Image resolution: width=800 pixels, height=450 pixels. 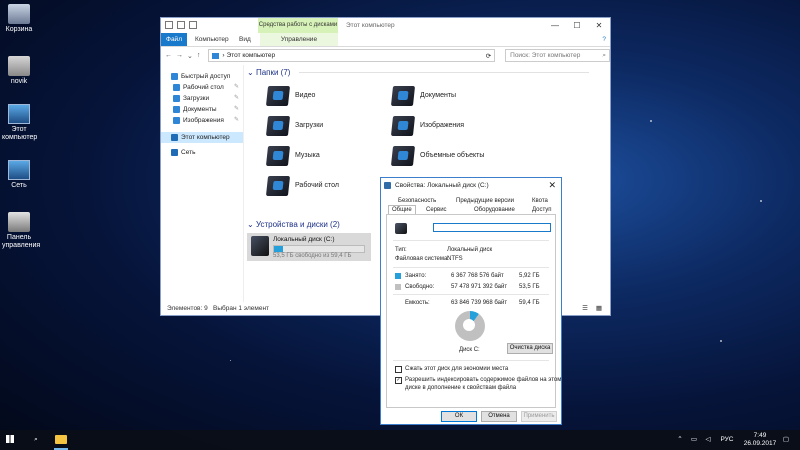 I want to click on desktop-icon-recycle-bin: Корзина, so click(x=19, y=19).